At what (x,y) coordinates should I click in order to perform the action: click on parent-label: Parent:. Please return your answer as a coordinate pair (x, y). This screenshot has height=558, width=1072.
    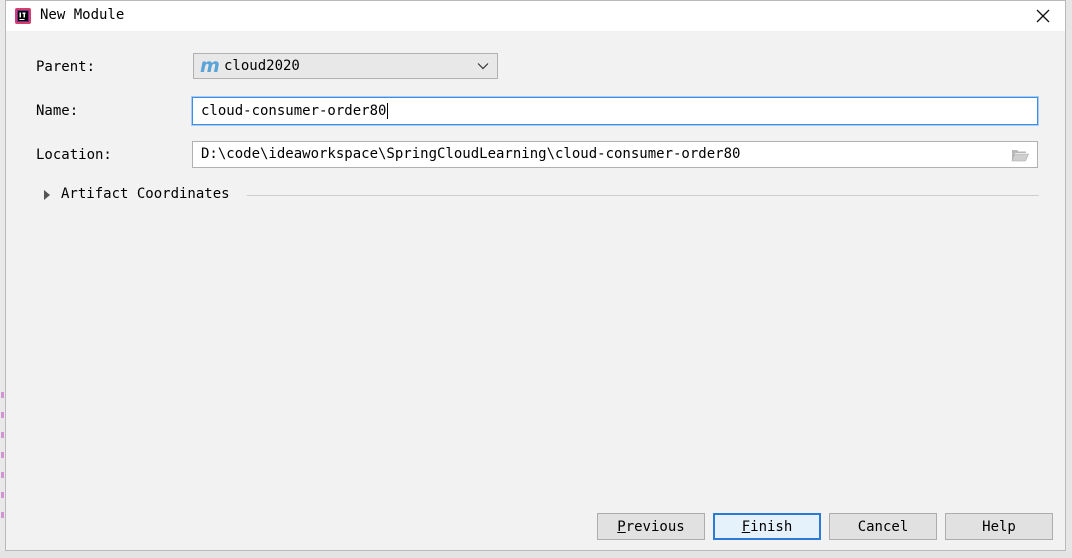
    Looking at the image, I should click on (66, 67).